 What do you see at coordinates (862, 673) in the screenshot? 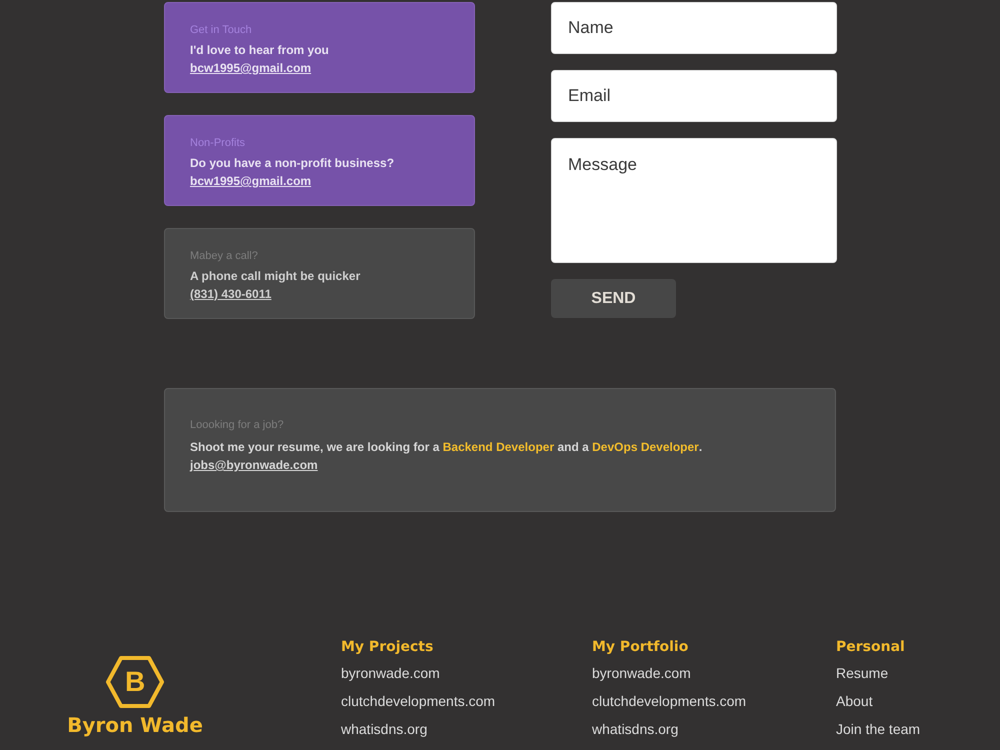
I see `footer-link: Resume` at bounding box center [862, 673].